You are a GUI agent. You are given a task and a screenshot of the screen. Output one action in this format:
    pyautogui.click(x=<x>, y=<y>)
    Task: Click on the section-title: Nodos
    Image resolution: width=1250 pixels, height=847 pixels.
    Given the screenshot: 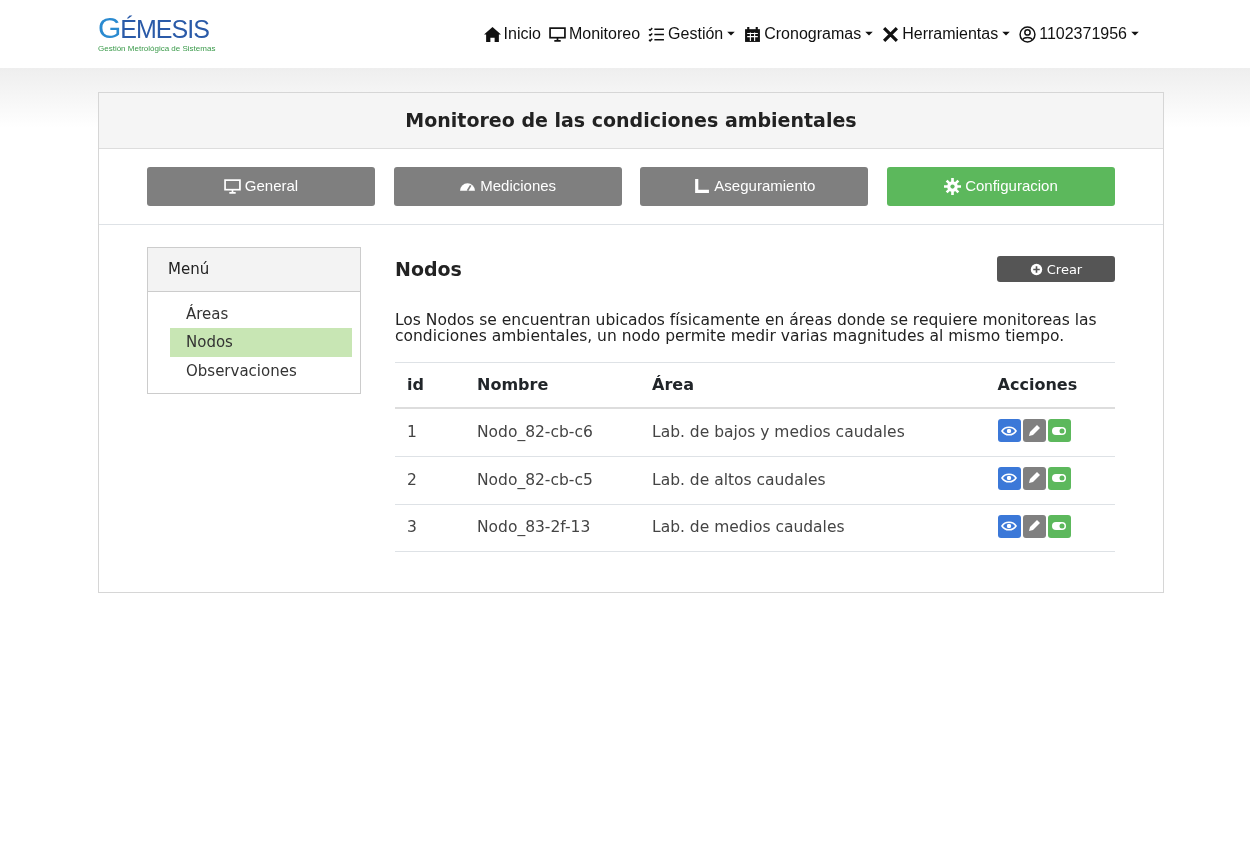 What is the action you would take?
    pyautogui.click(x=428, y=269)
    